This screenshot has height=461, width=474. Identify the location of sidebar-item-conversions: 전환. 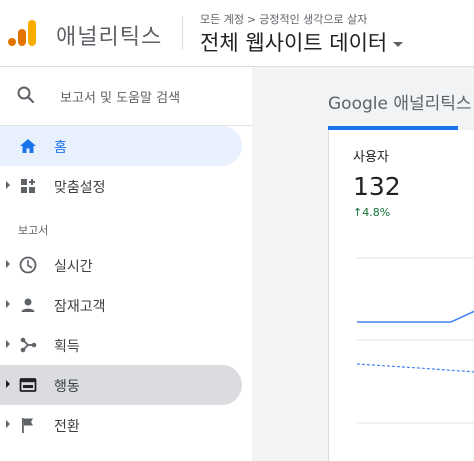
(121, 425).